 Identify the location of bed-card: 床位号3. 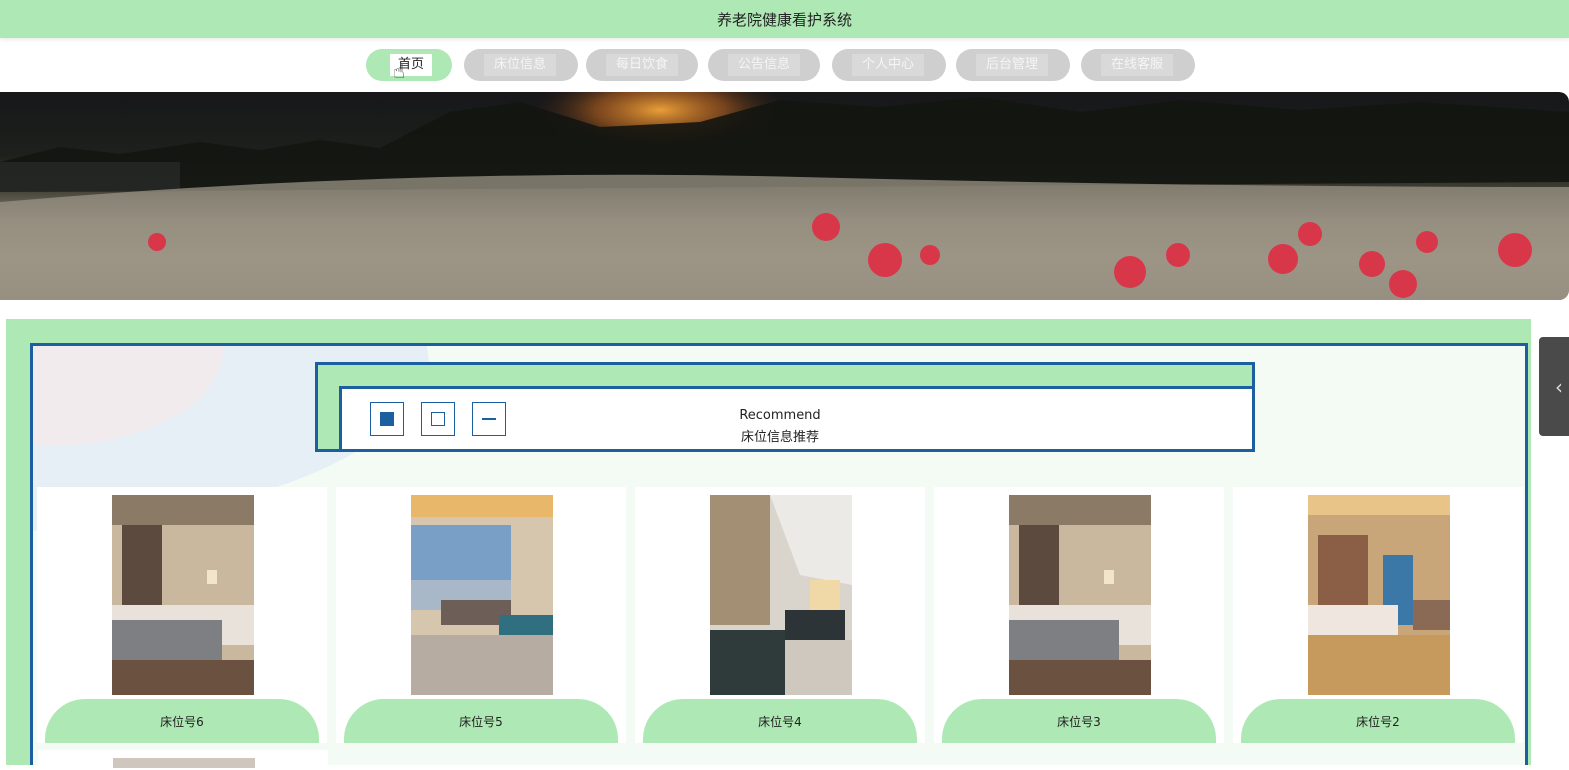
(1079, 615).